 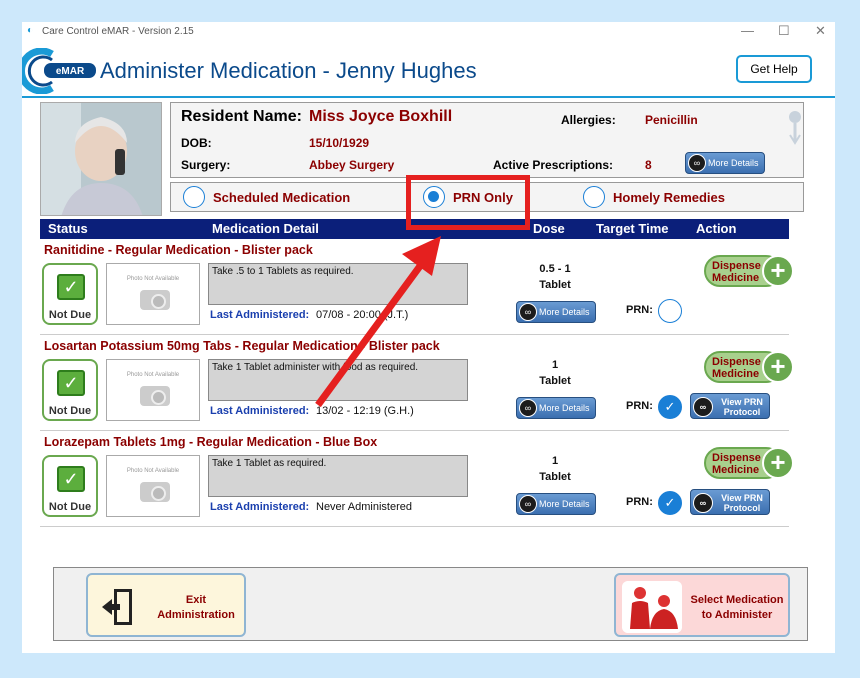 What do you see at coordinates (196, 143) in the screenshot?
I see `dob-label: DOB:` at bounding box center [196, 143].